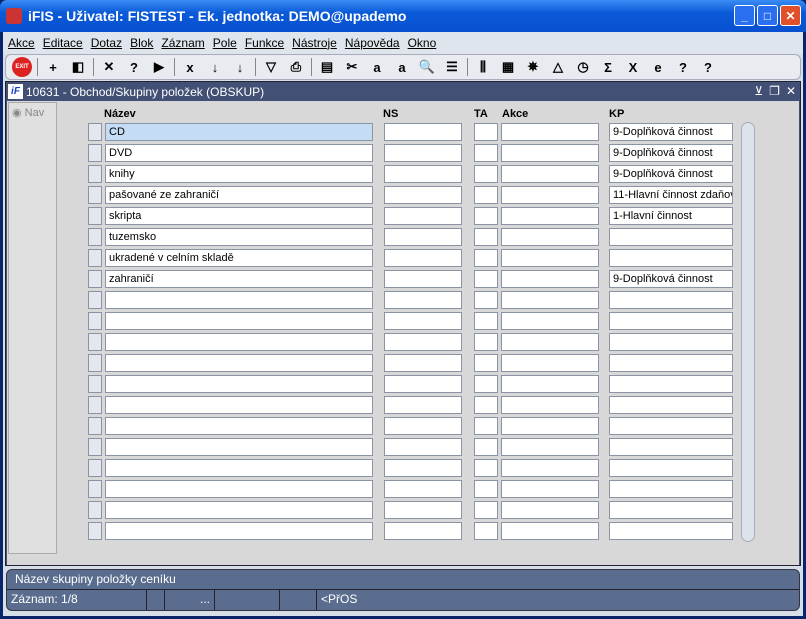  I want to click on paste-icon: a, so click(402, 67).